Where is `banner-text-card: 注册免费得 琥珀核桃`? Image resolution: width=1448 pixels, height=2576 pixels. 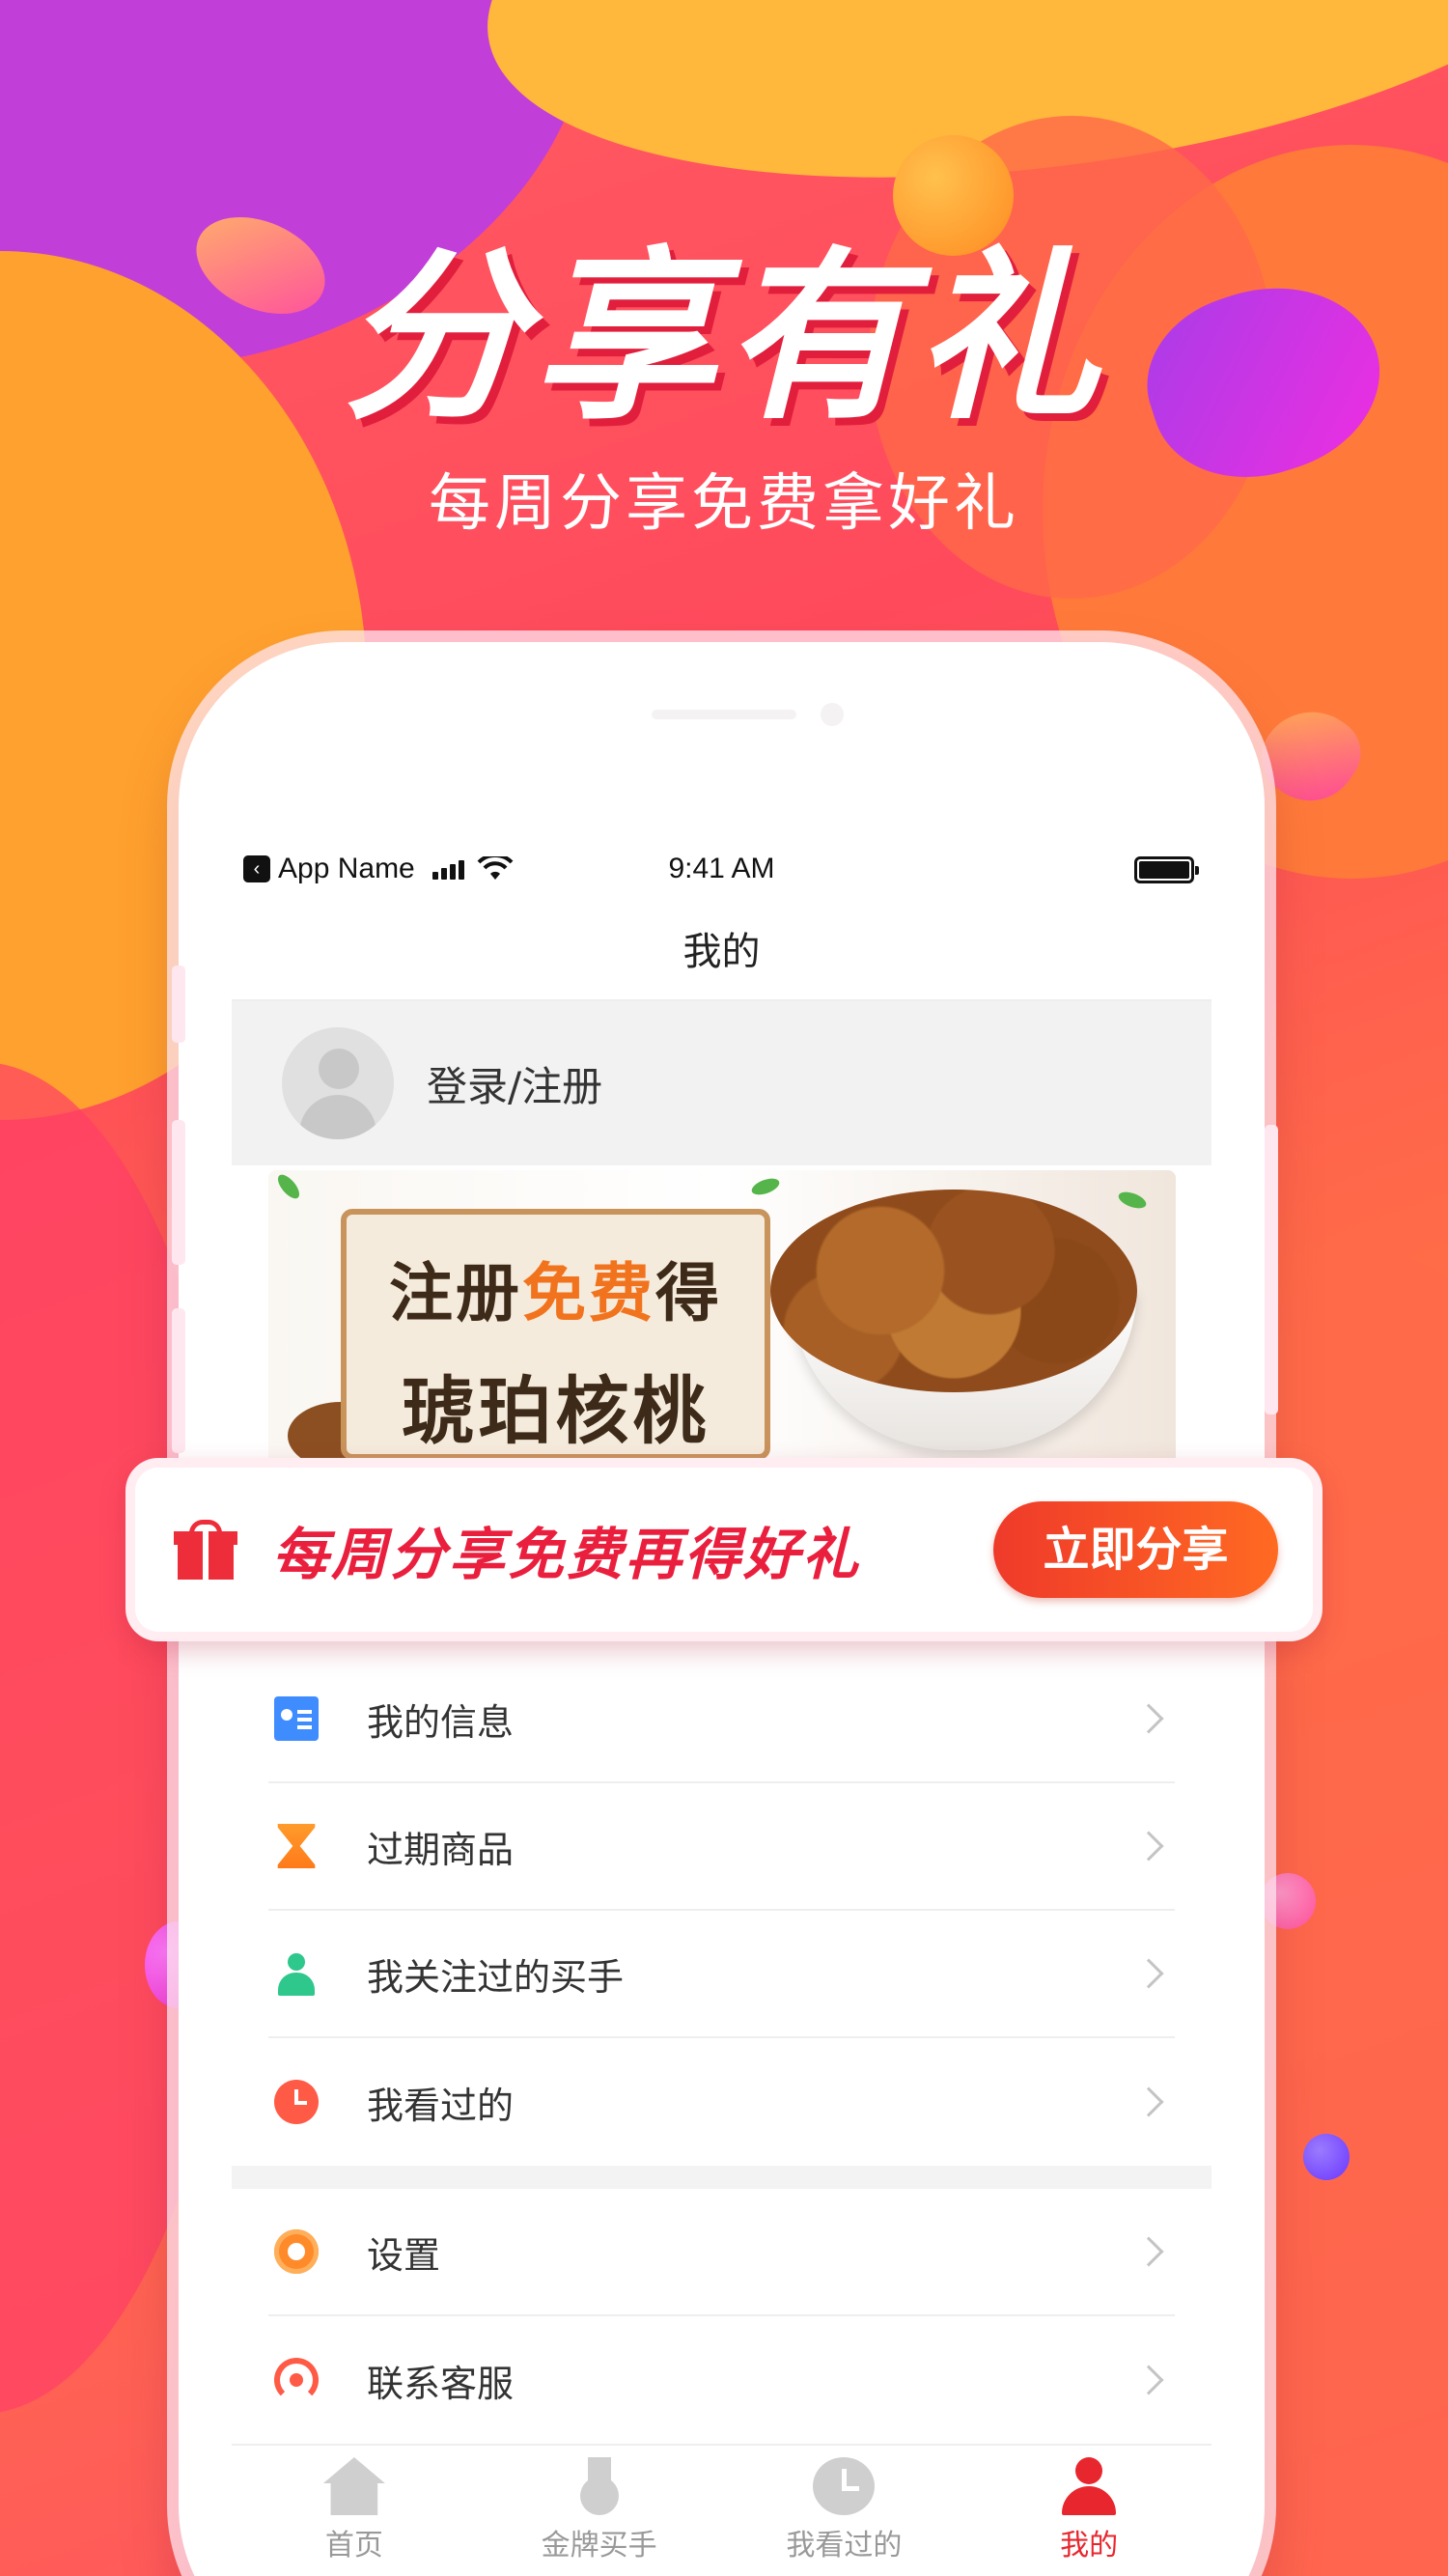
banner-text-card: 注册免费得 琥珀核桃 is located at coordinates (555, 1335).